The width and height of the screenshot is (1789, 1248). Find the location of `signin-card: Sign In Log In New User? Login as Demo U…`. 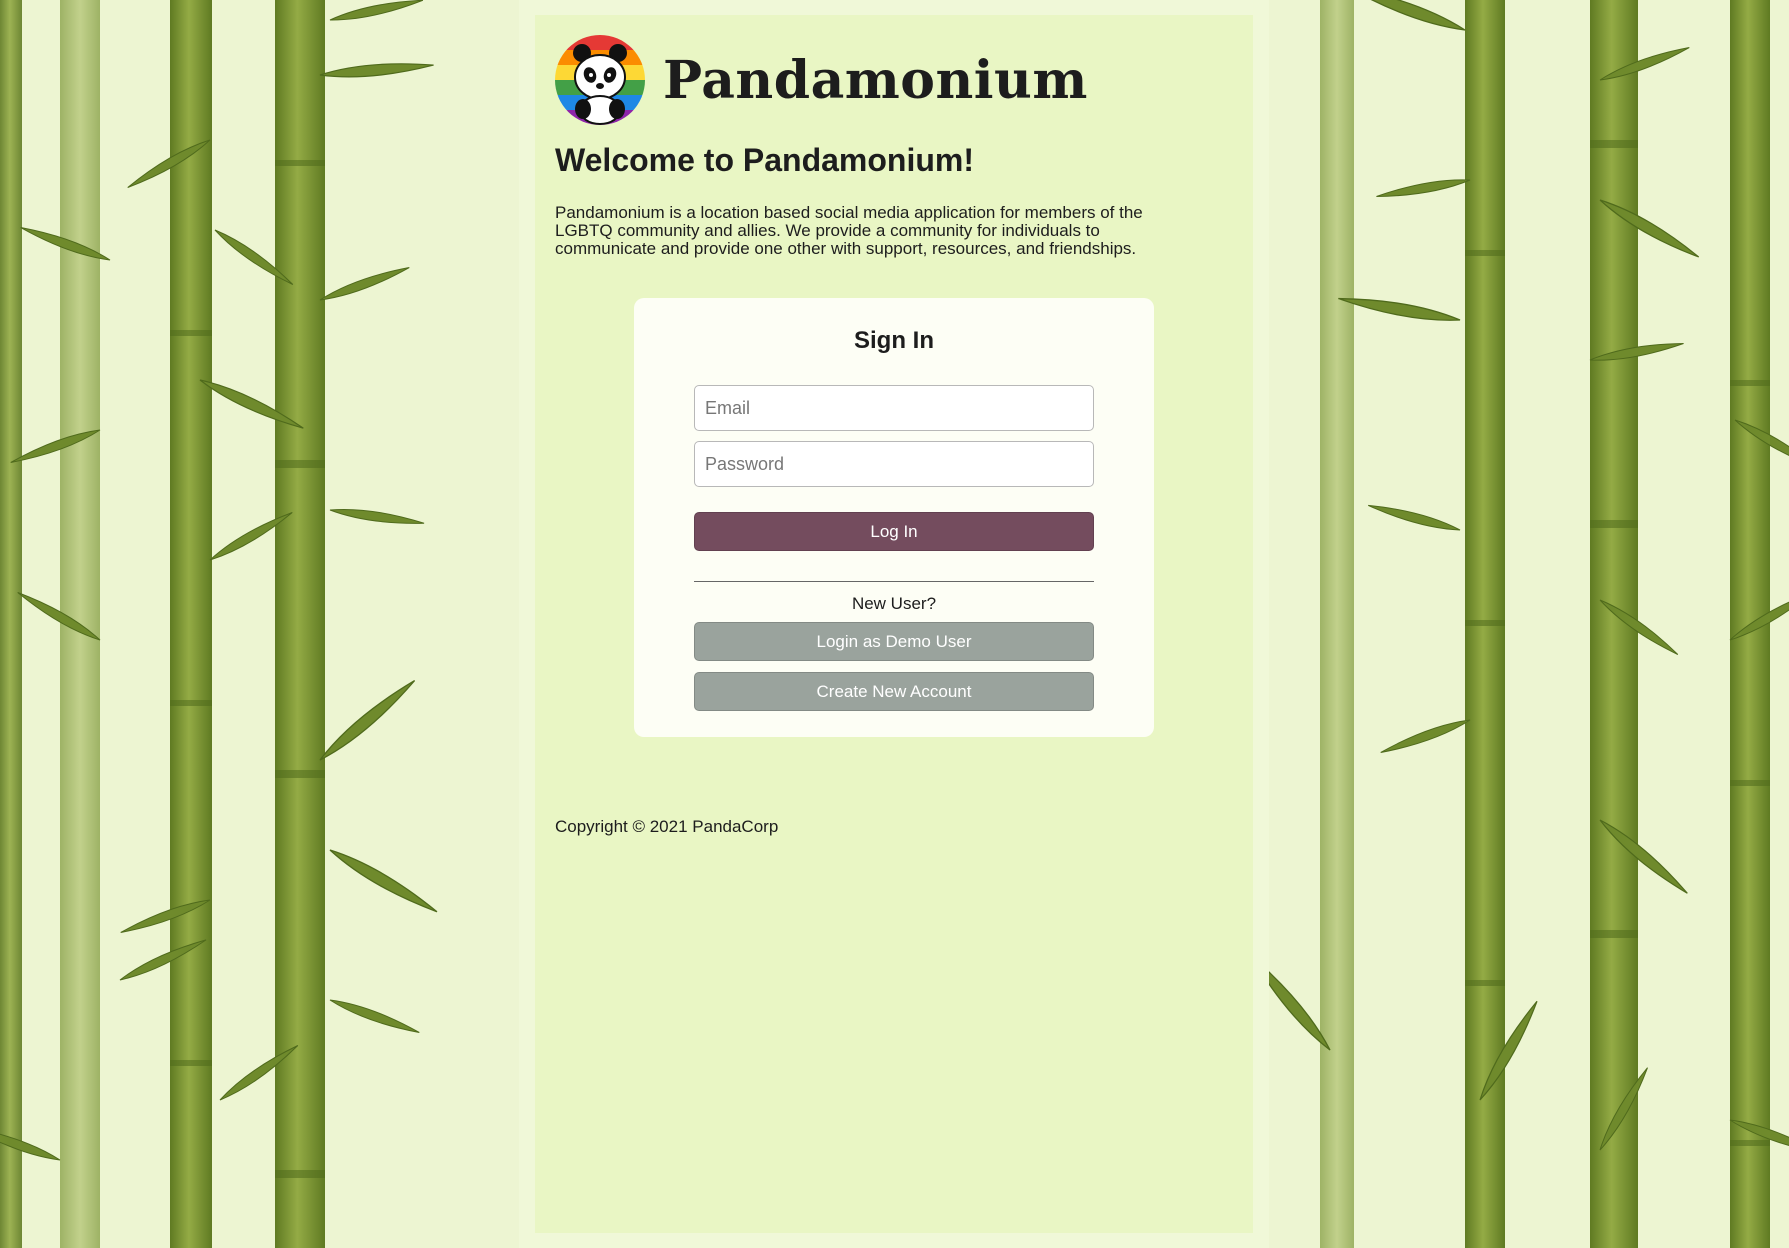

signin-card: Sign In Log In New User? Login as Demo U… is located at coordinates (894, 517).